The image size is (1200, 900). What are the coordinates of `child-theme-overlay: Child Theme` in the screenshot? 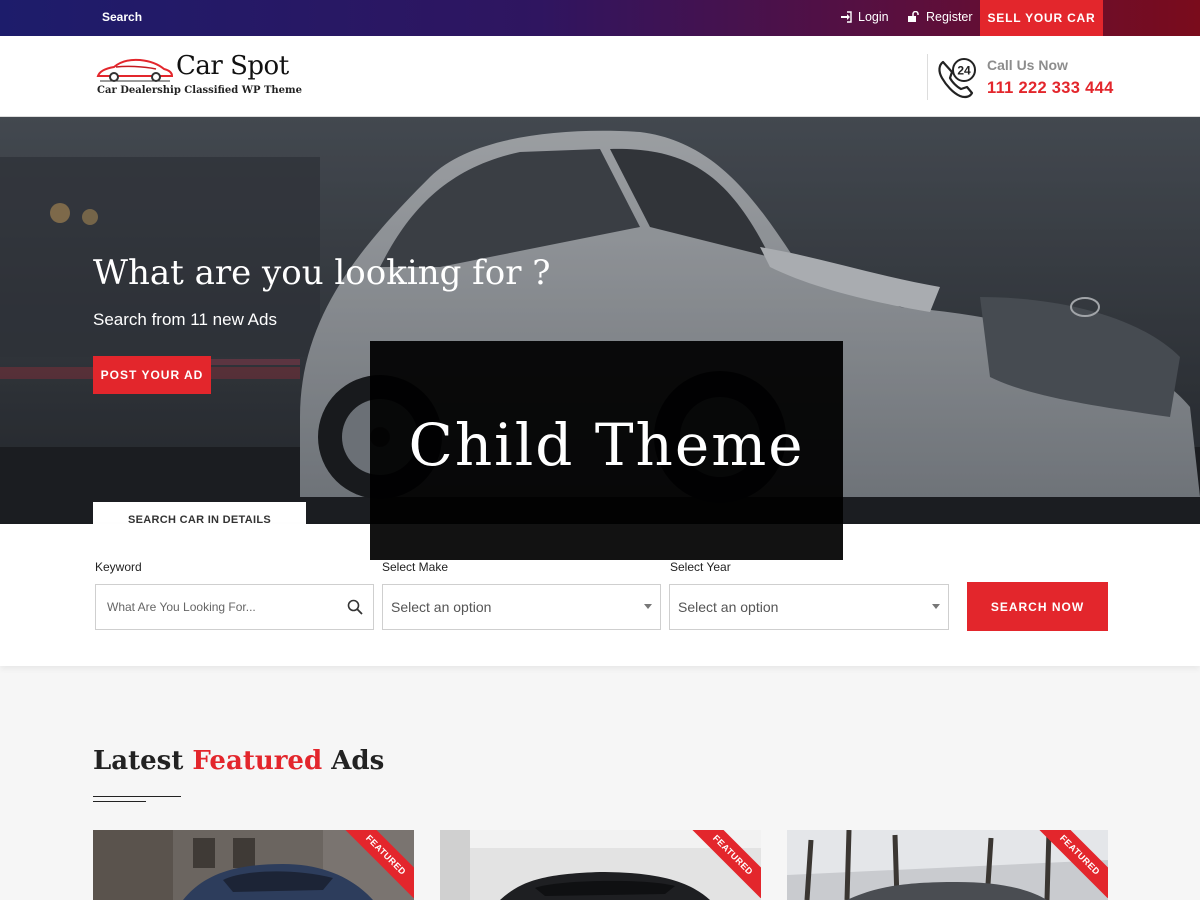 It's located at (606, 450).